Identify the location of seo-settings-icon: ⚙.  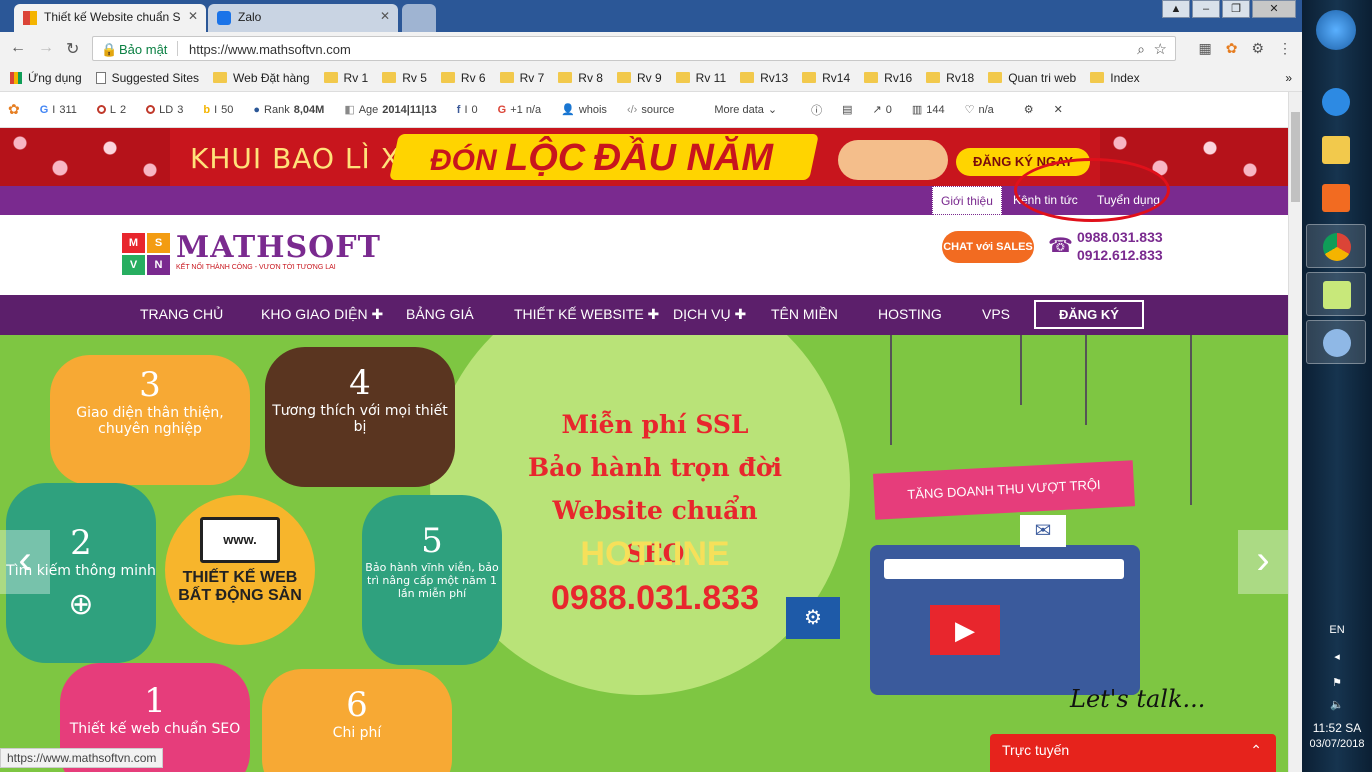
(1029, 109).